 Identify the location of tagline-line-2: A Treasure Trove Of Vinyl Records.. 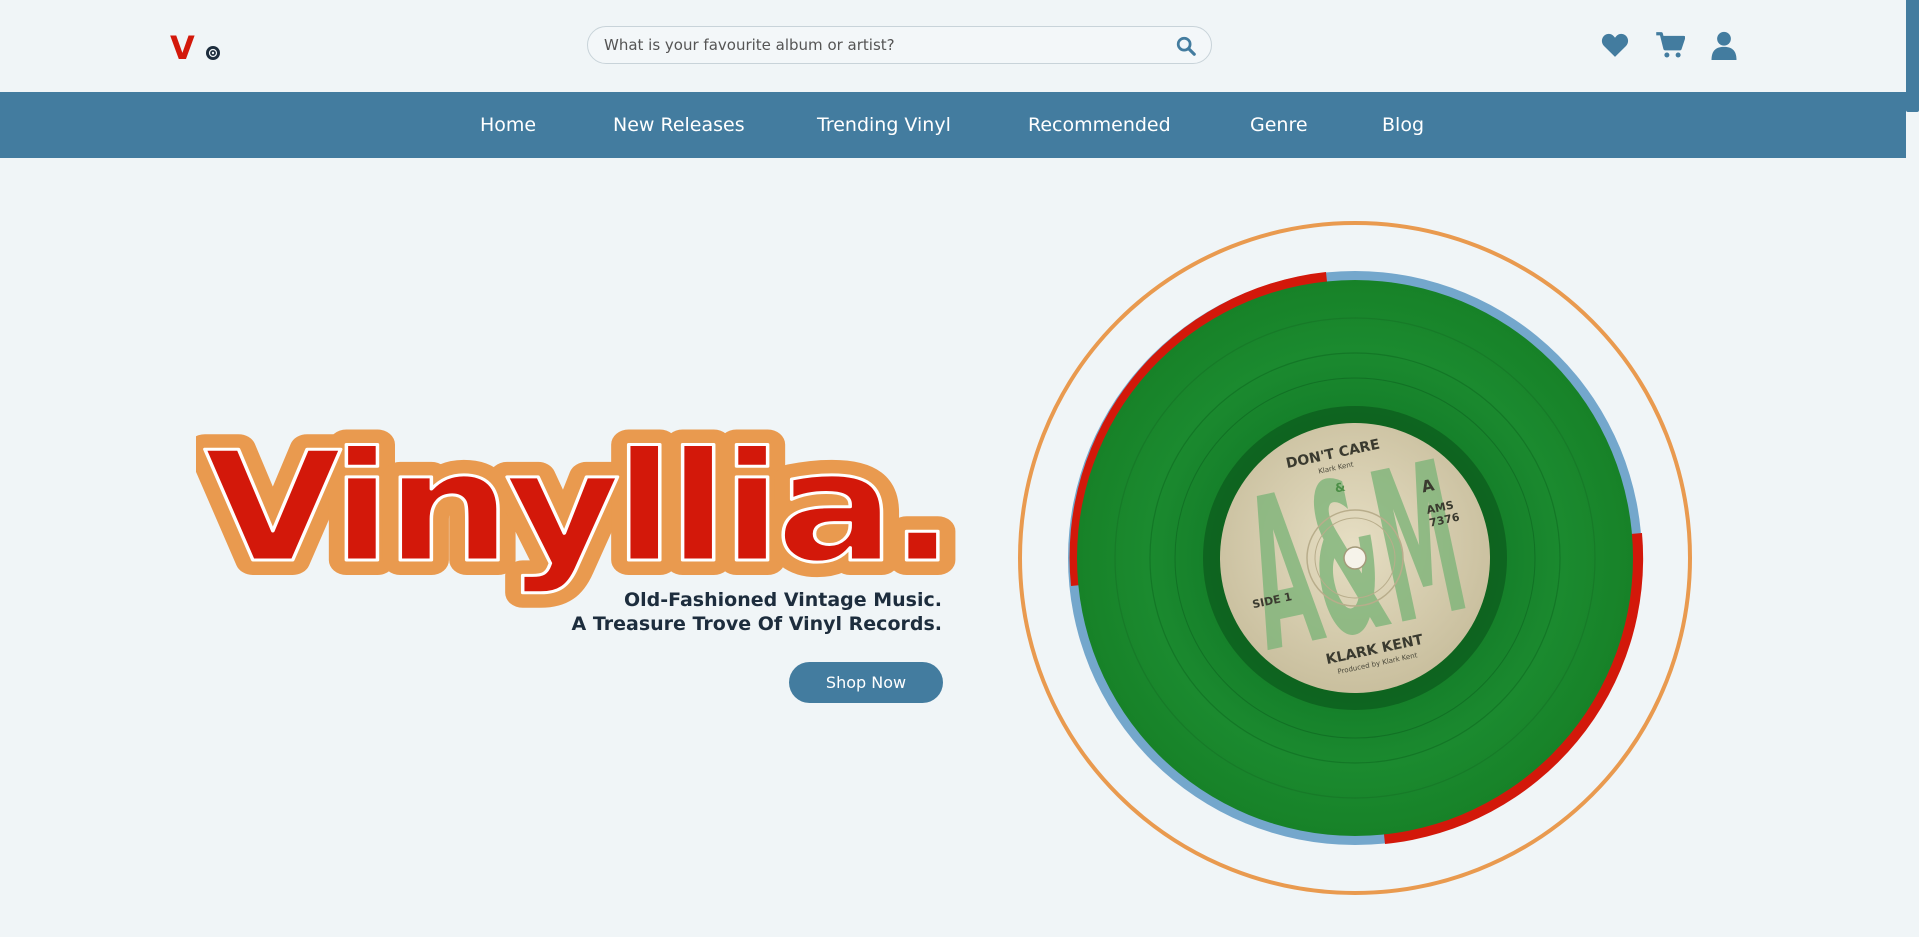
(756, 624).